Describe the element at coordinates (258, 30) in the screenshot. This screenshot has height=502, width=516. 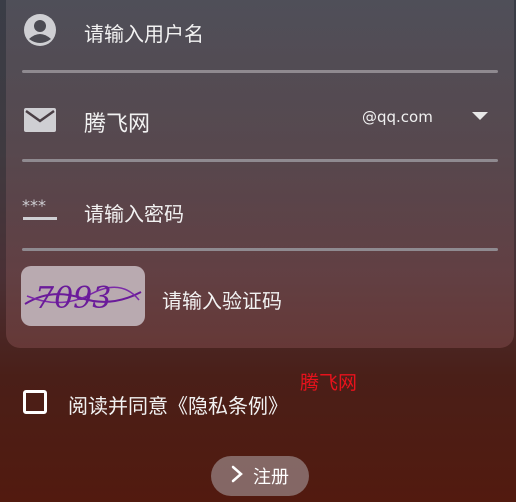
I see `username-row: 请输入用户名` at that location.